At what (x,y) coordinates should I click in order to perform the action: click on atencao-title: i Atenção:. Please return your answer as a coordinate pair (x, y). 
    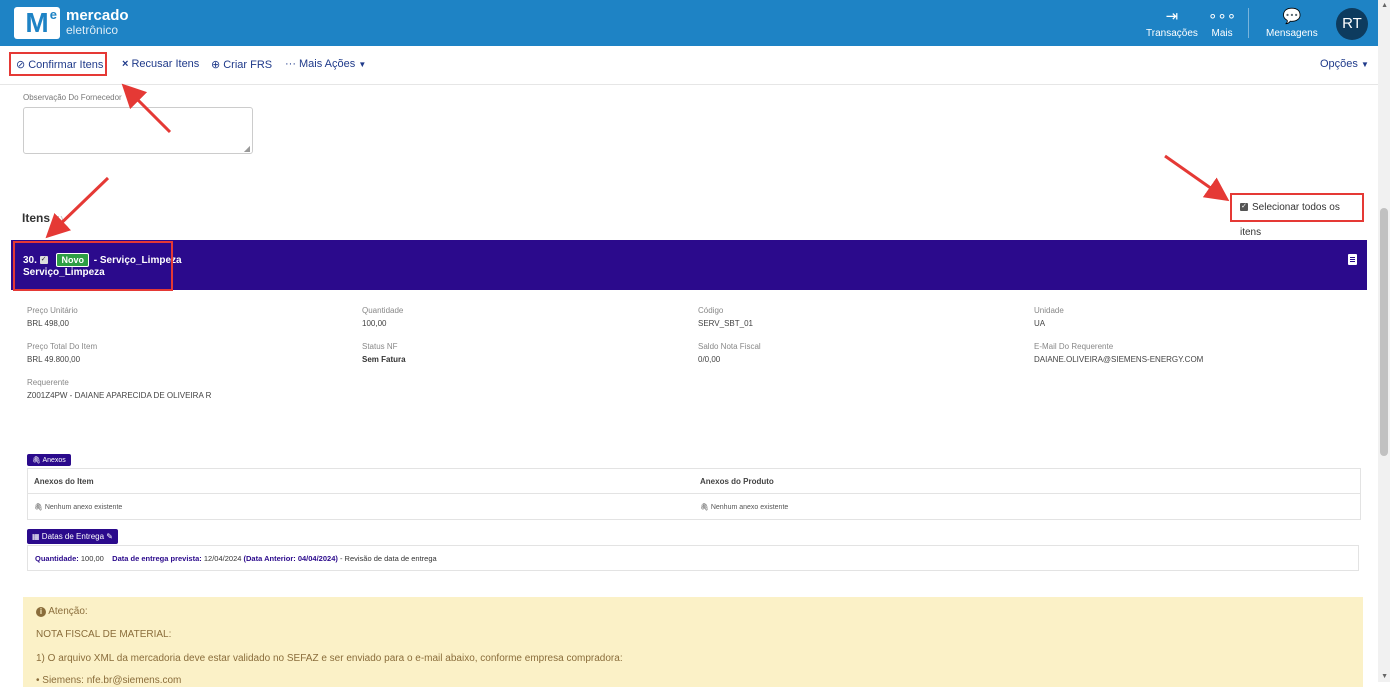
    Looking at the image, I should click on (62, 611).